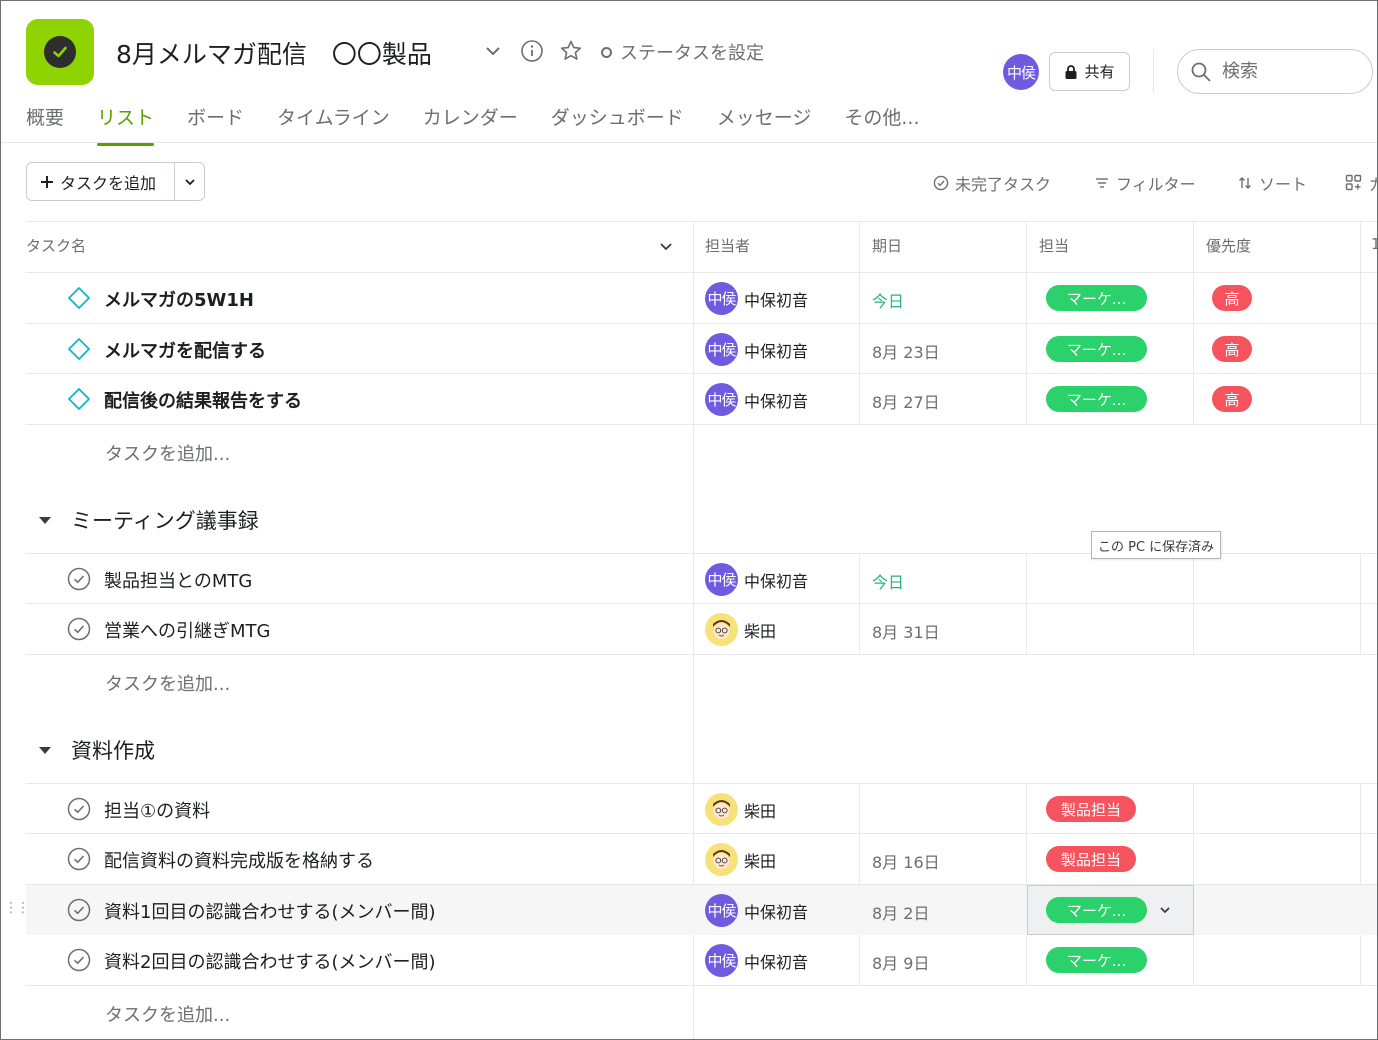  What do you see at coordinates (45, 123) in the screenshot?
I see `tab-overview: 概要` at bounding box center [45, 123].